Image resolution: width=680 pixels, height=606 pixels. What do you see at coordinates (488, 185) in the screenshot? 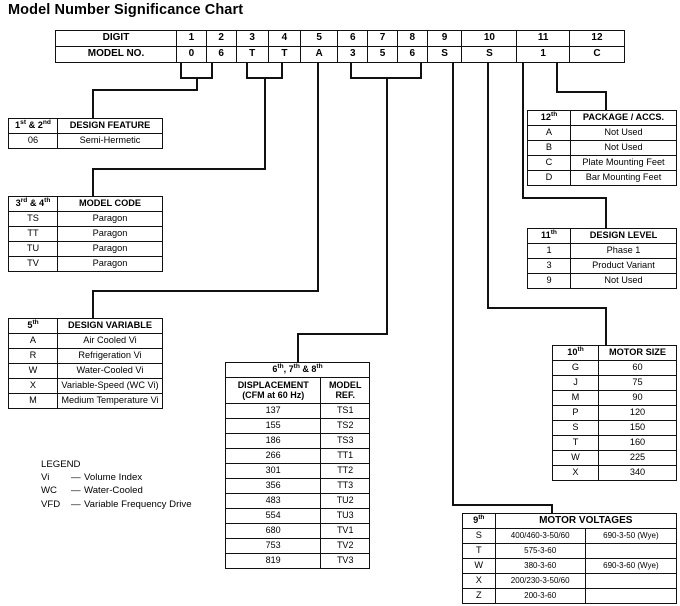
I see `connector-digit10-stem` at bounding box center [488, 185].